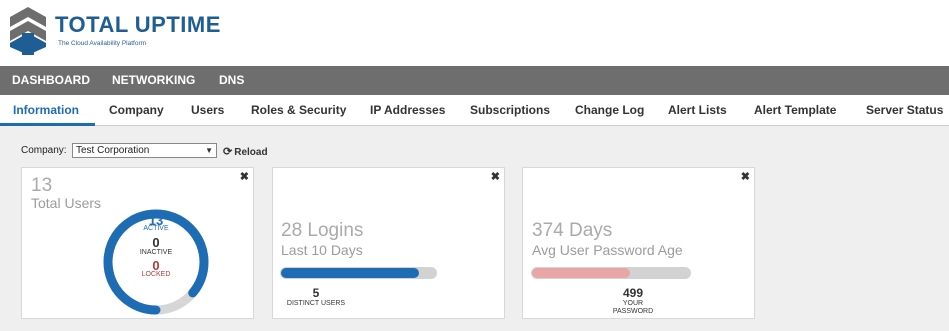 This screenshot has height=331, width=949. Describe the element at coordinates (581, 273) in the screenshot. I see `password-bar-fill` at that location.